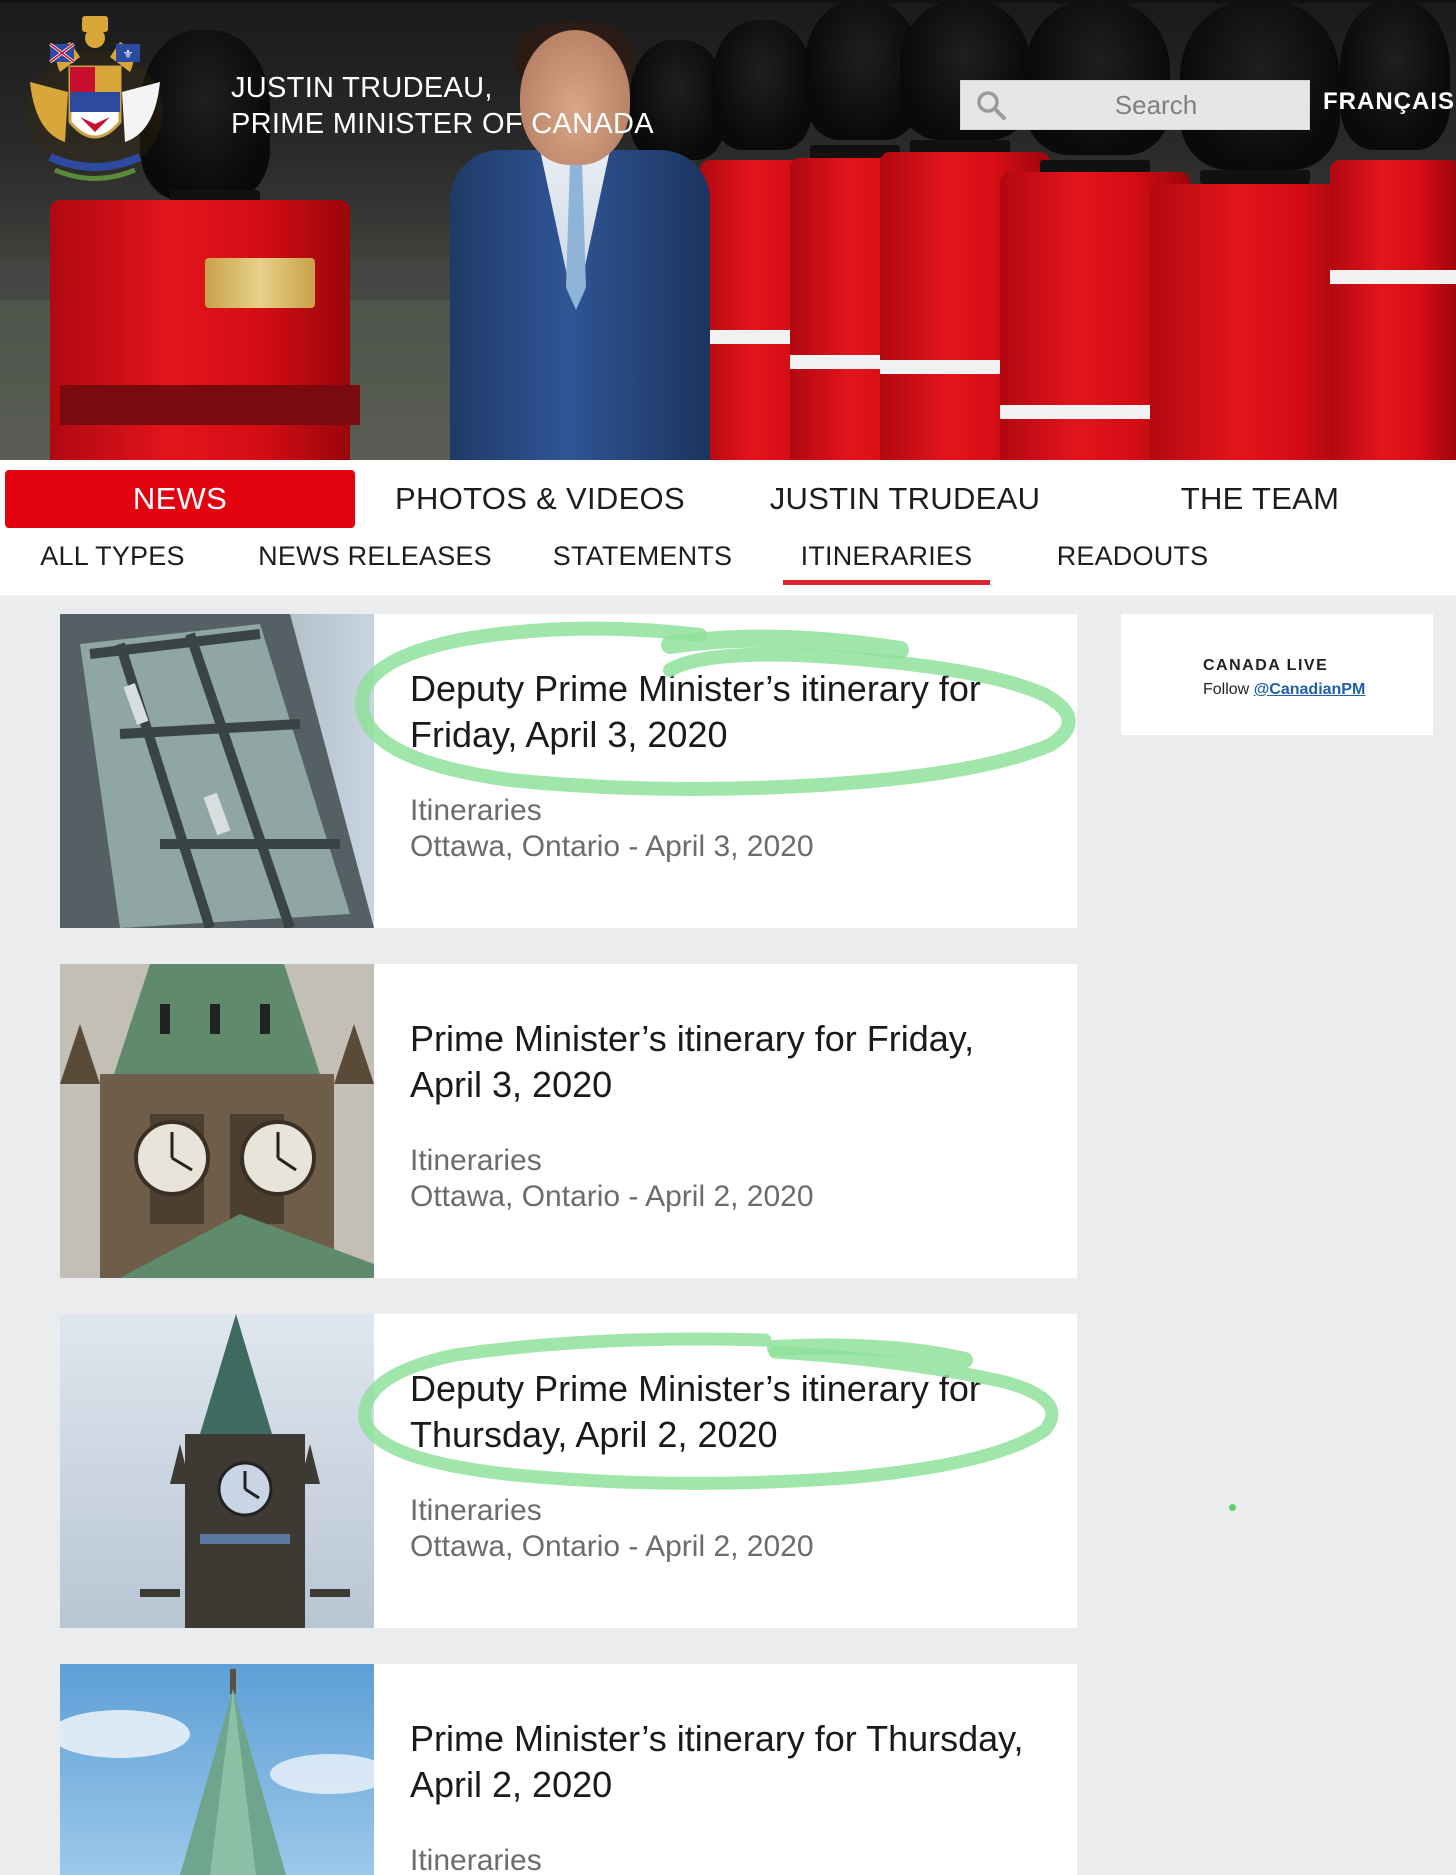 This screenshot has height=1875, width=1456. I want to click on site-title: JUSTIN TRUDEAU, PRIME MINISTER OF CANADA, so click(442, 106).